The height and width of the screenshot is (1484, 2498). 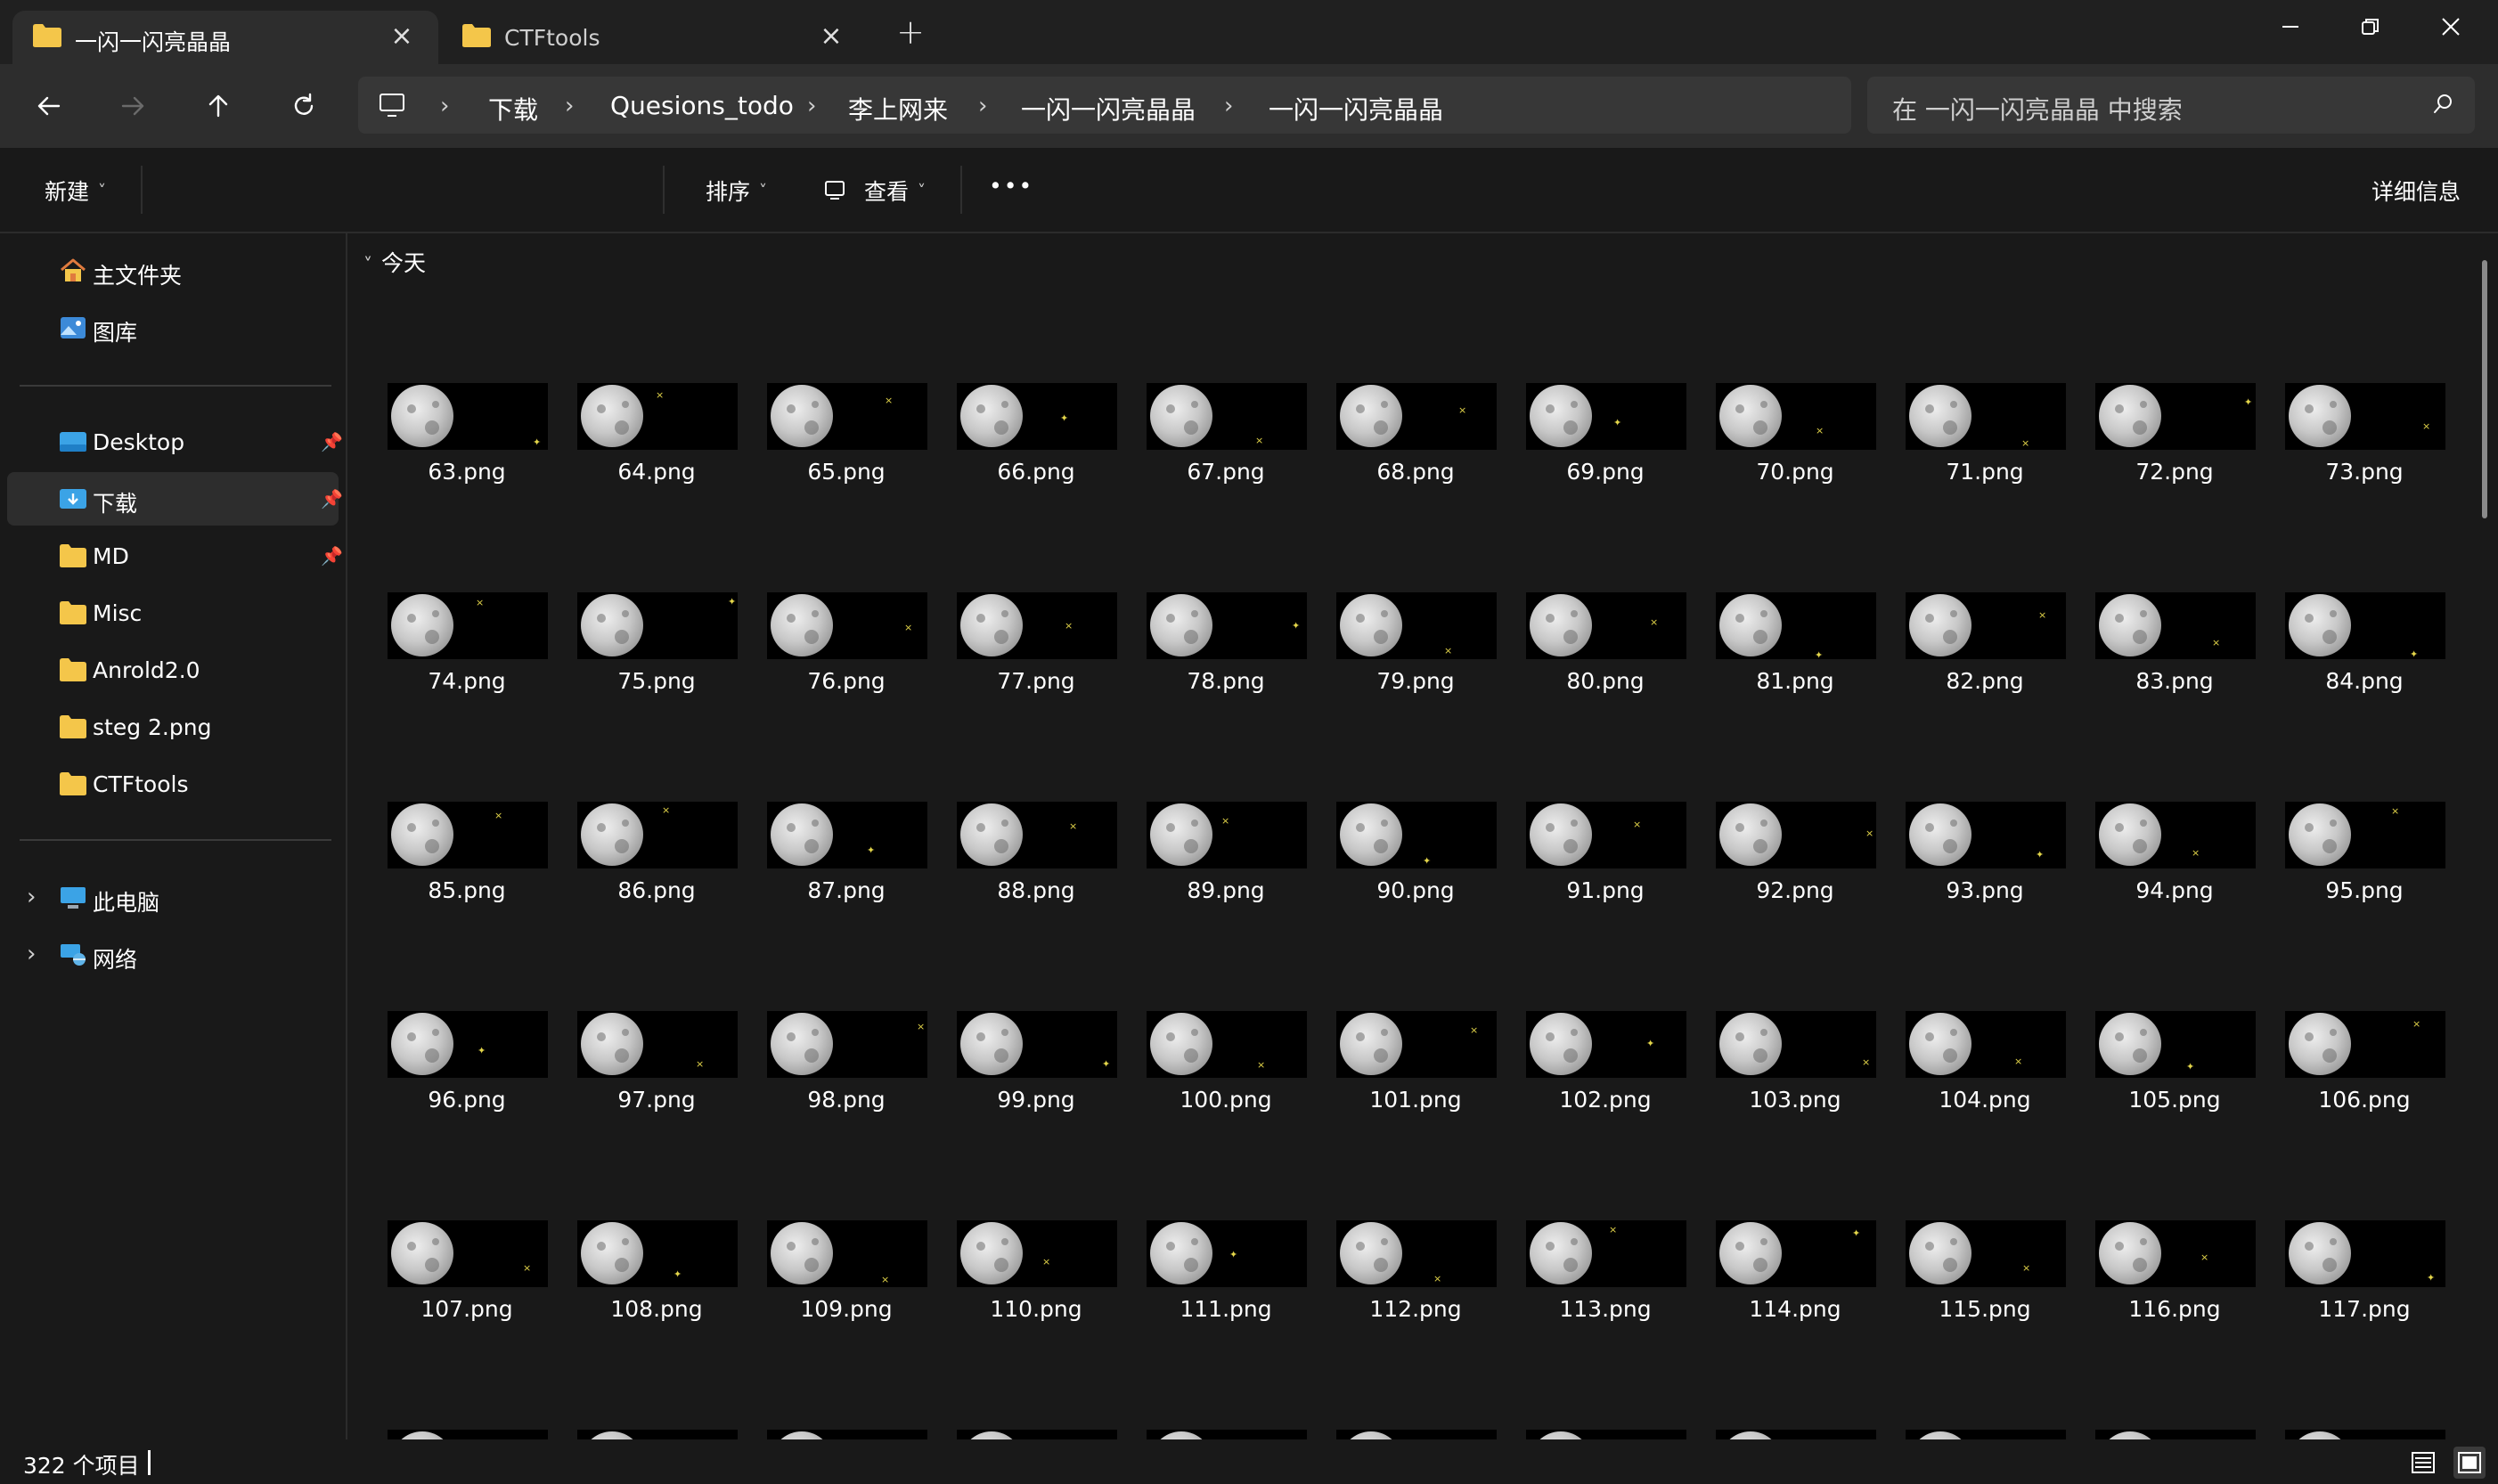 I want to click on file-item: ✦ 84.png, so click(x=2364, y=668).